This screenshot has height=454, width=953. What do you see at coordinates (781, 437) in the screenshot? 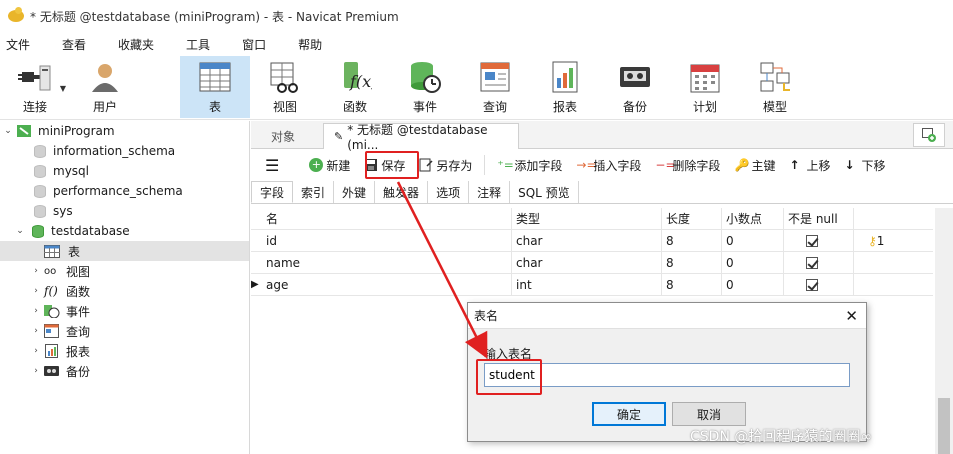
I see `watermark: CSDN @拾回程序猿的圈圈∞` at bounding box center [781, 437].